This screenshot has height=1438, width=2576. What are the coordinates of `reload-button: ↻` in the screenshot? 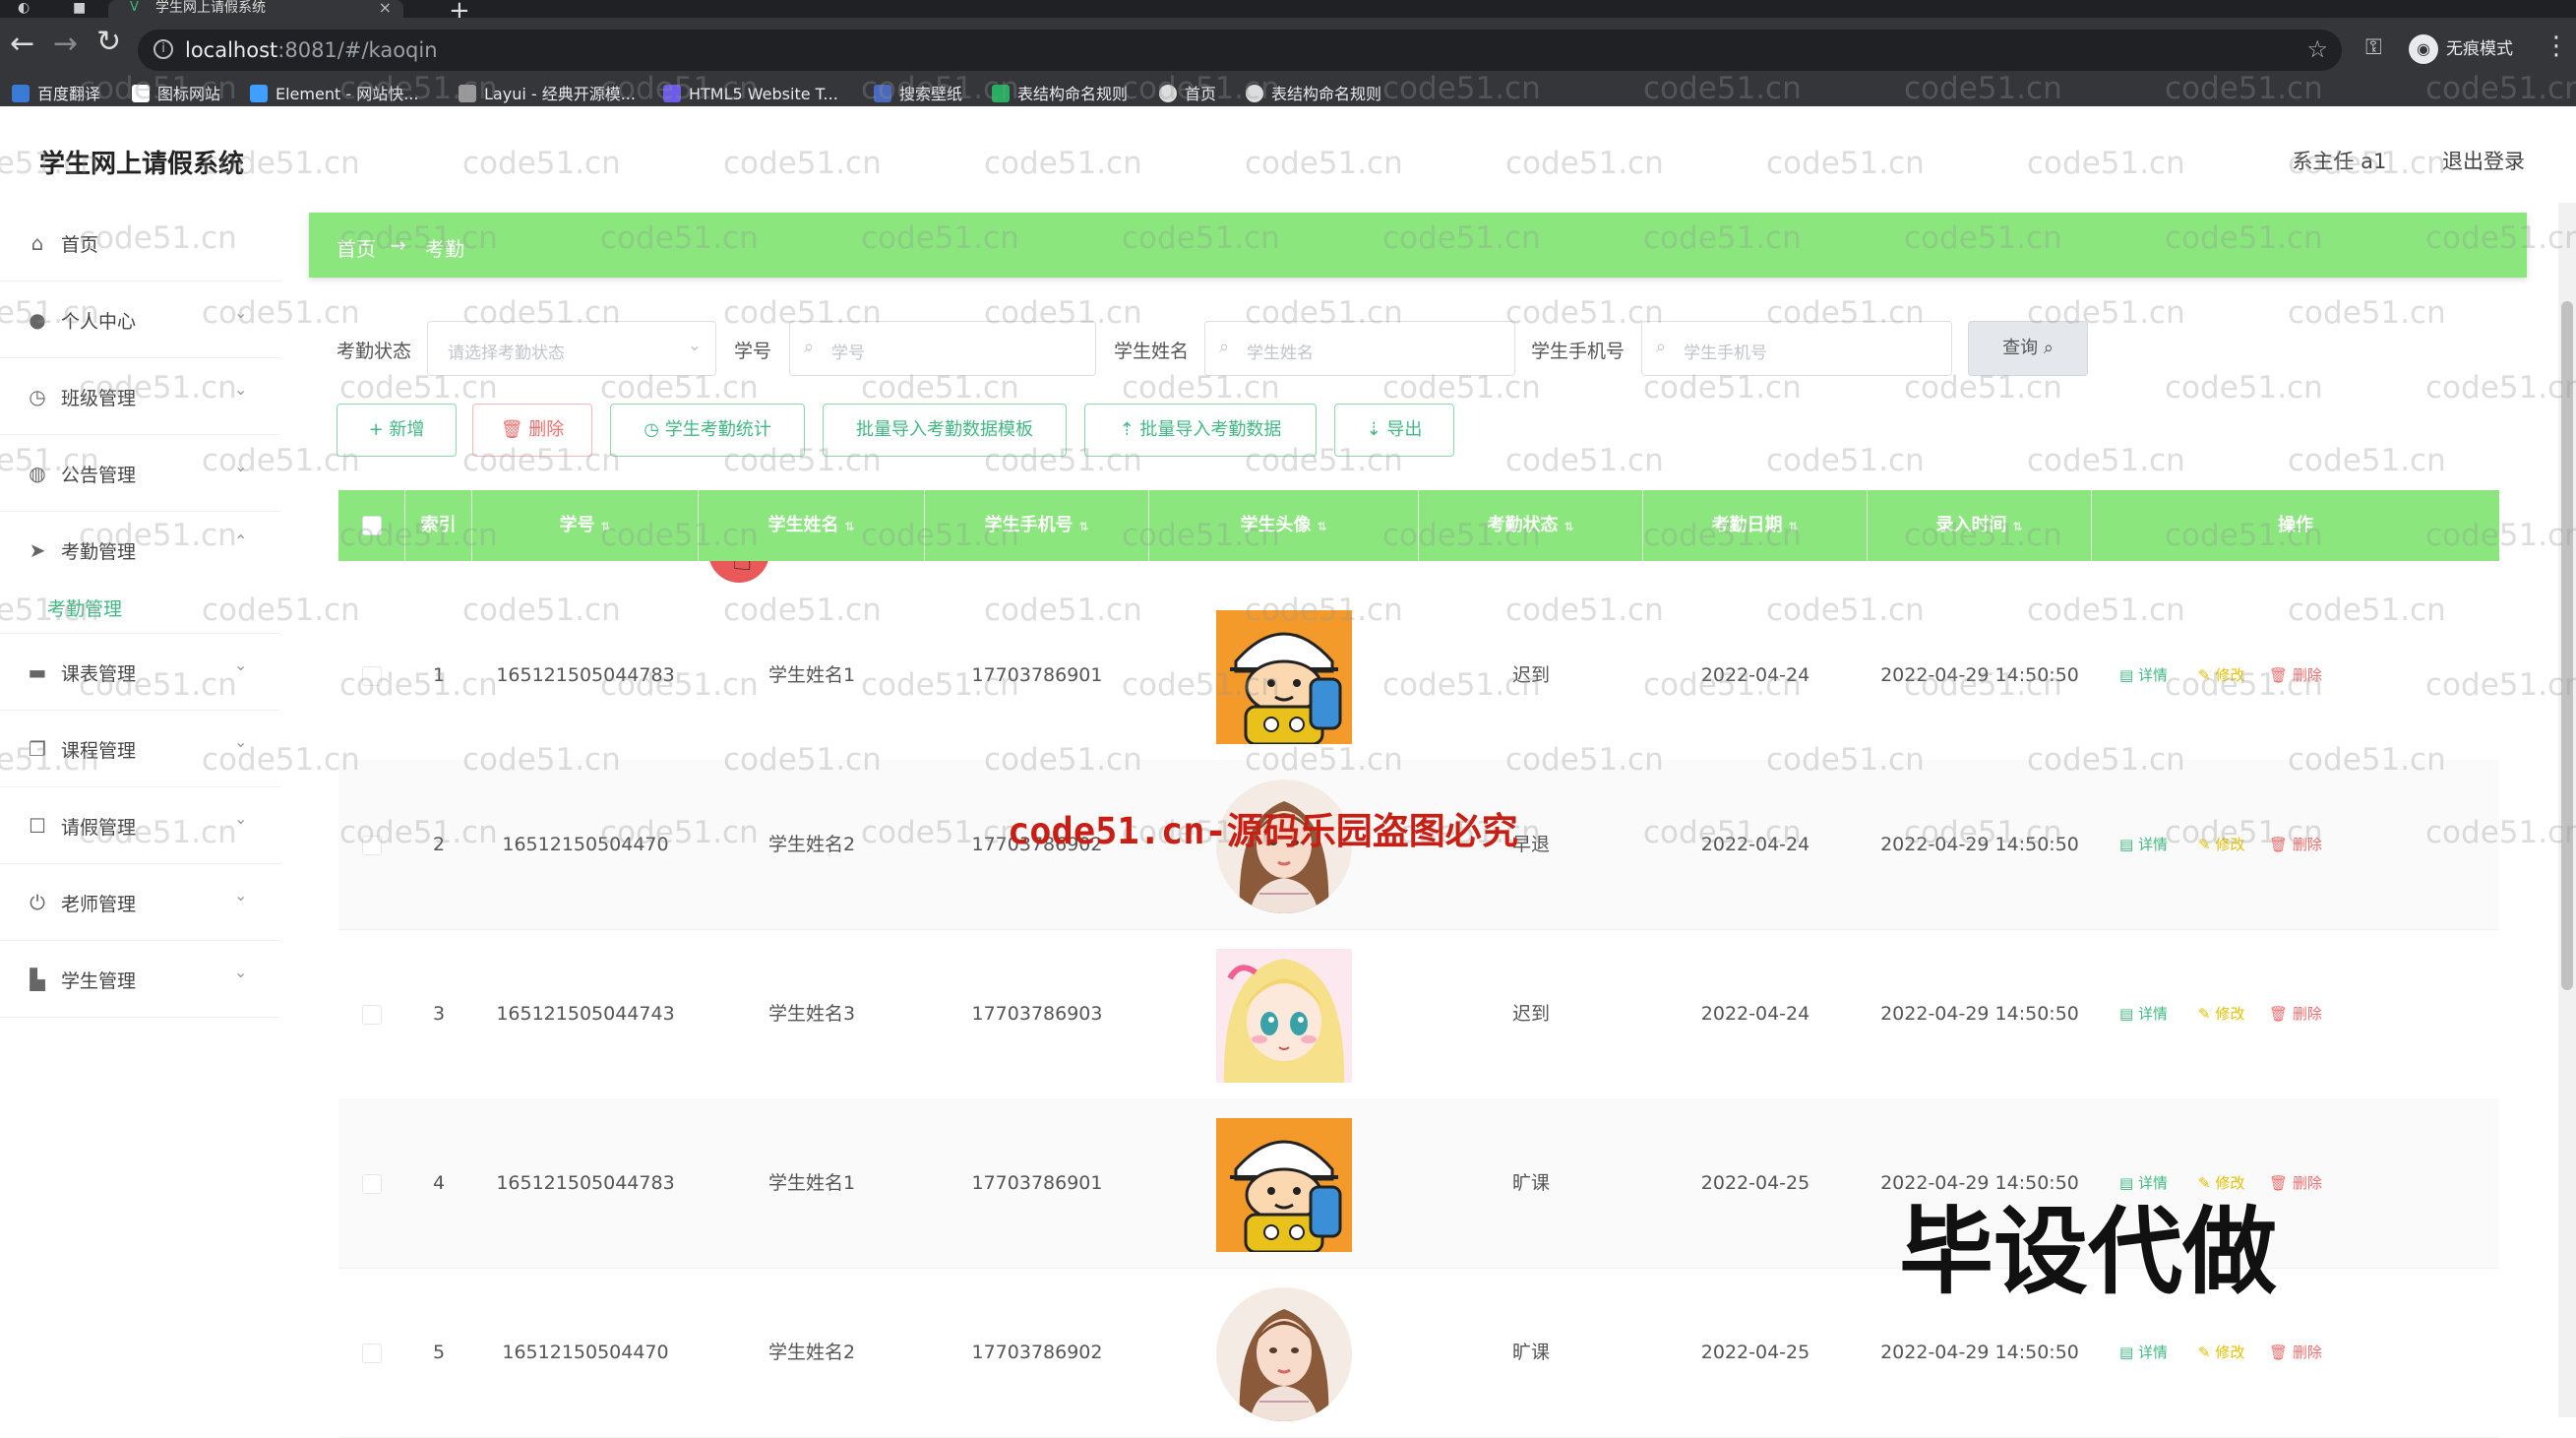 It's located at (109, 42).